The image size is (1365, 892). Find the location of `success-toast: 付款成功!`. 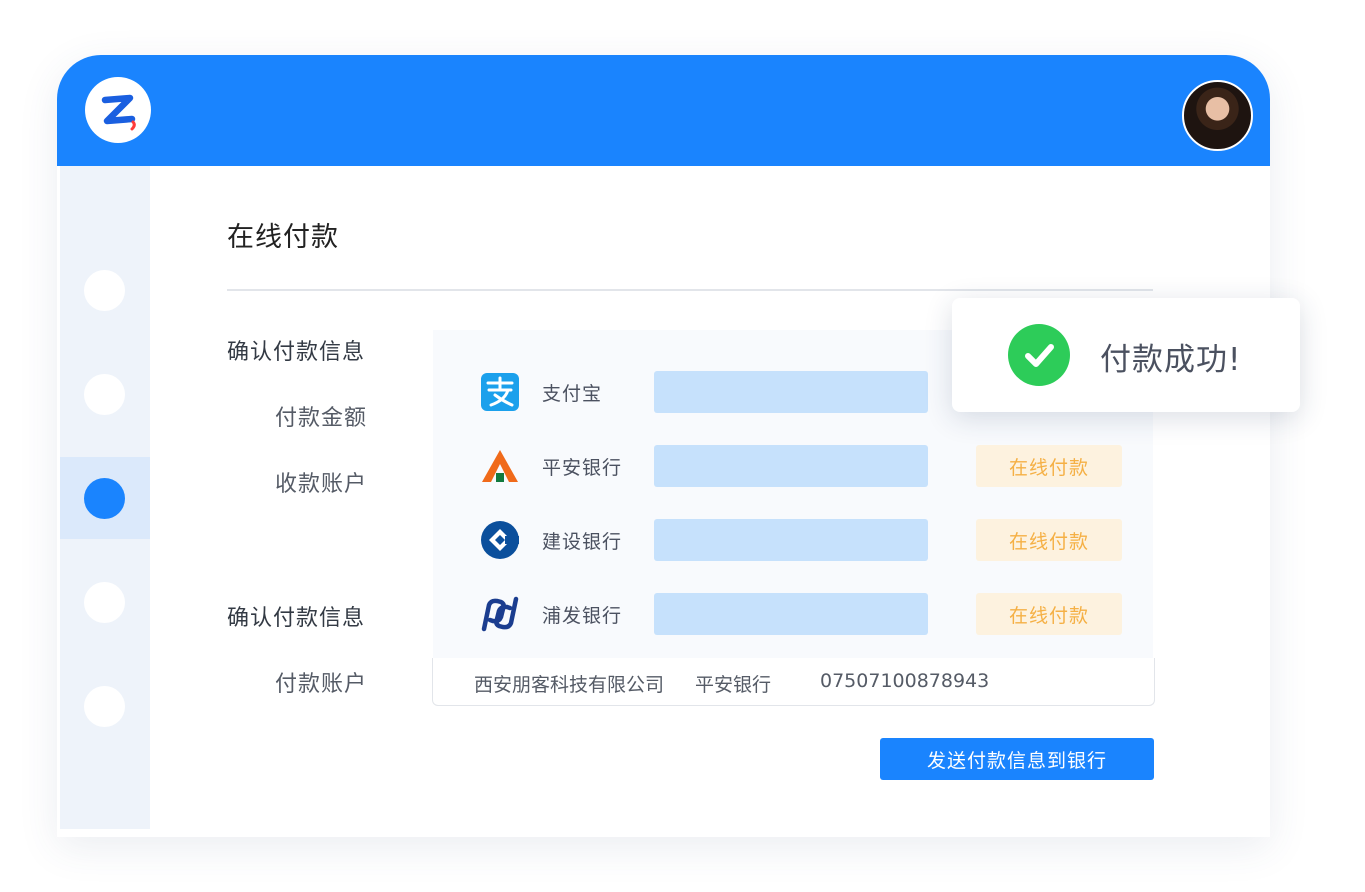

success-toast: 付款成功! is located at coordinates (1126, 355).